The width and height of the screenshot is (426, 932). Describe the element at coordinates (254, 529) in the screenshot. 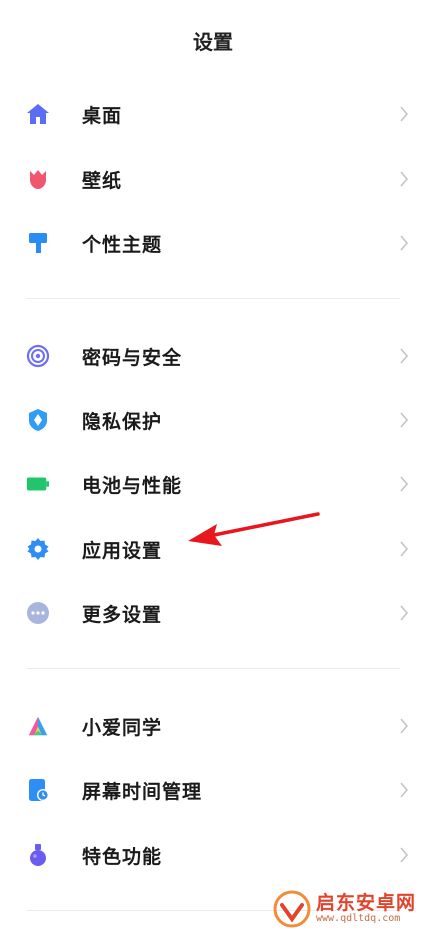

I see `annotation-arrow` at that location.